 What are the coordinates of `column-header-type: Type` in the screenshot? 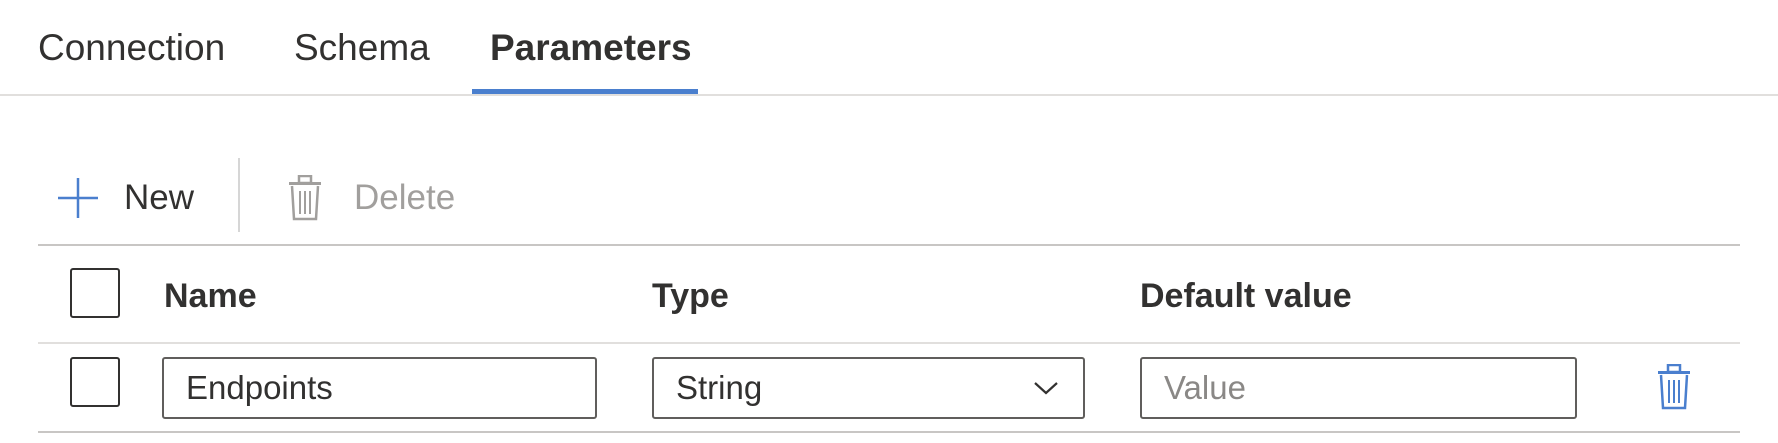 It's located at (690, 296).